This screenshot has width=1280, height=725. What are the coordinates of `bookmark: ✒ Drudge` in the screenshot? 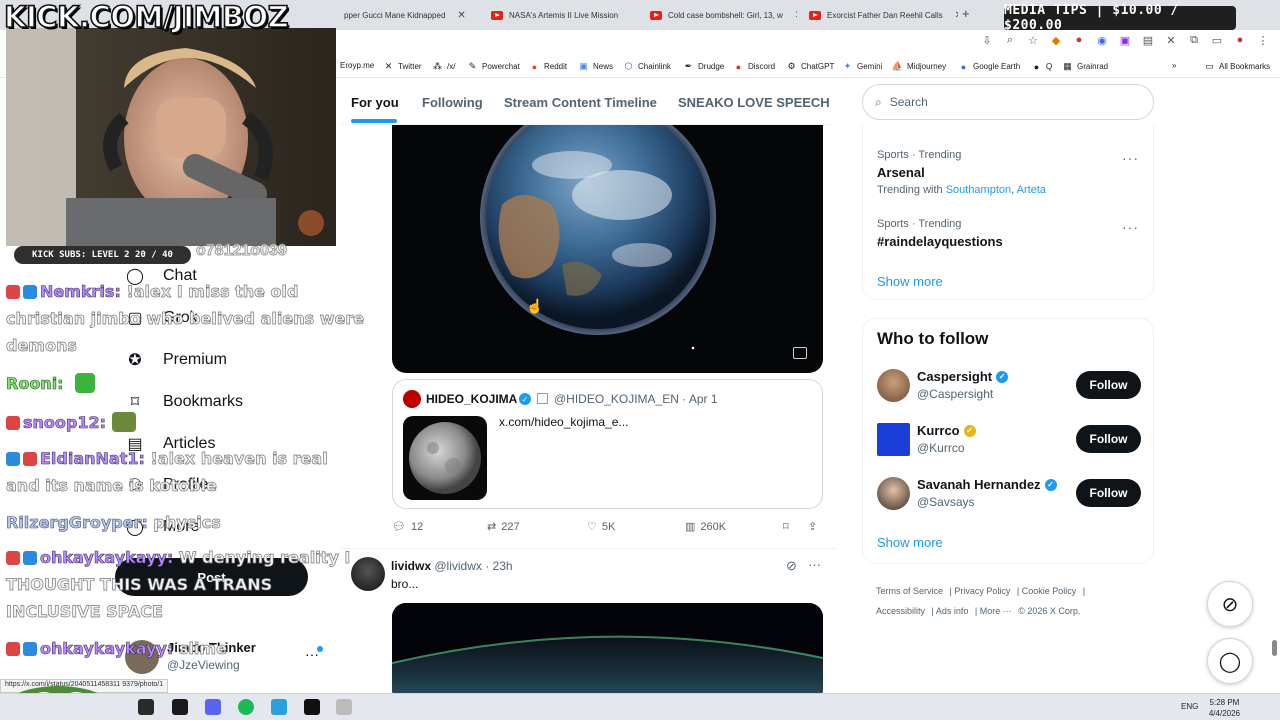 It's located at (704, 66).